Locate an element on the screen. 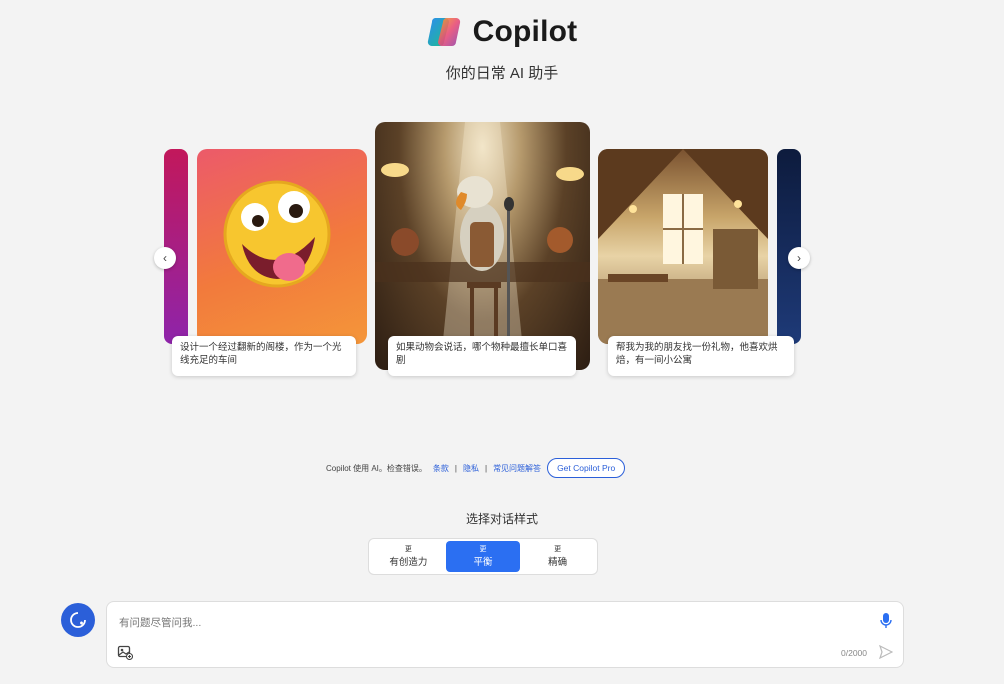 Image resolution: width=1004 pixels, height=684 pixels. chevron-right-icon: › is located at coordinates (799, 258).